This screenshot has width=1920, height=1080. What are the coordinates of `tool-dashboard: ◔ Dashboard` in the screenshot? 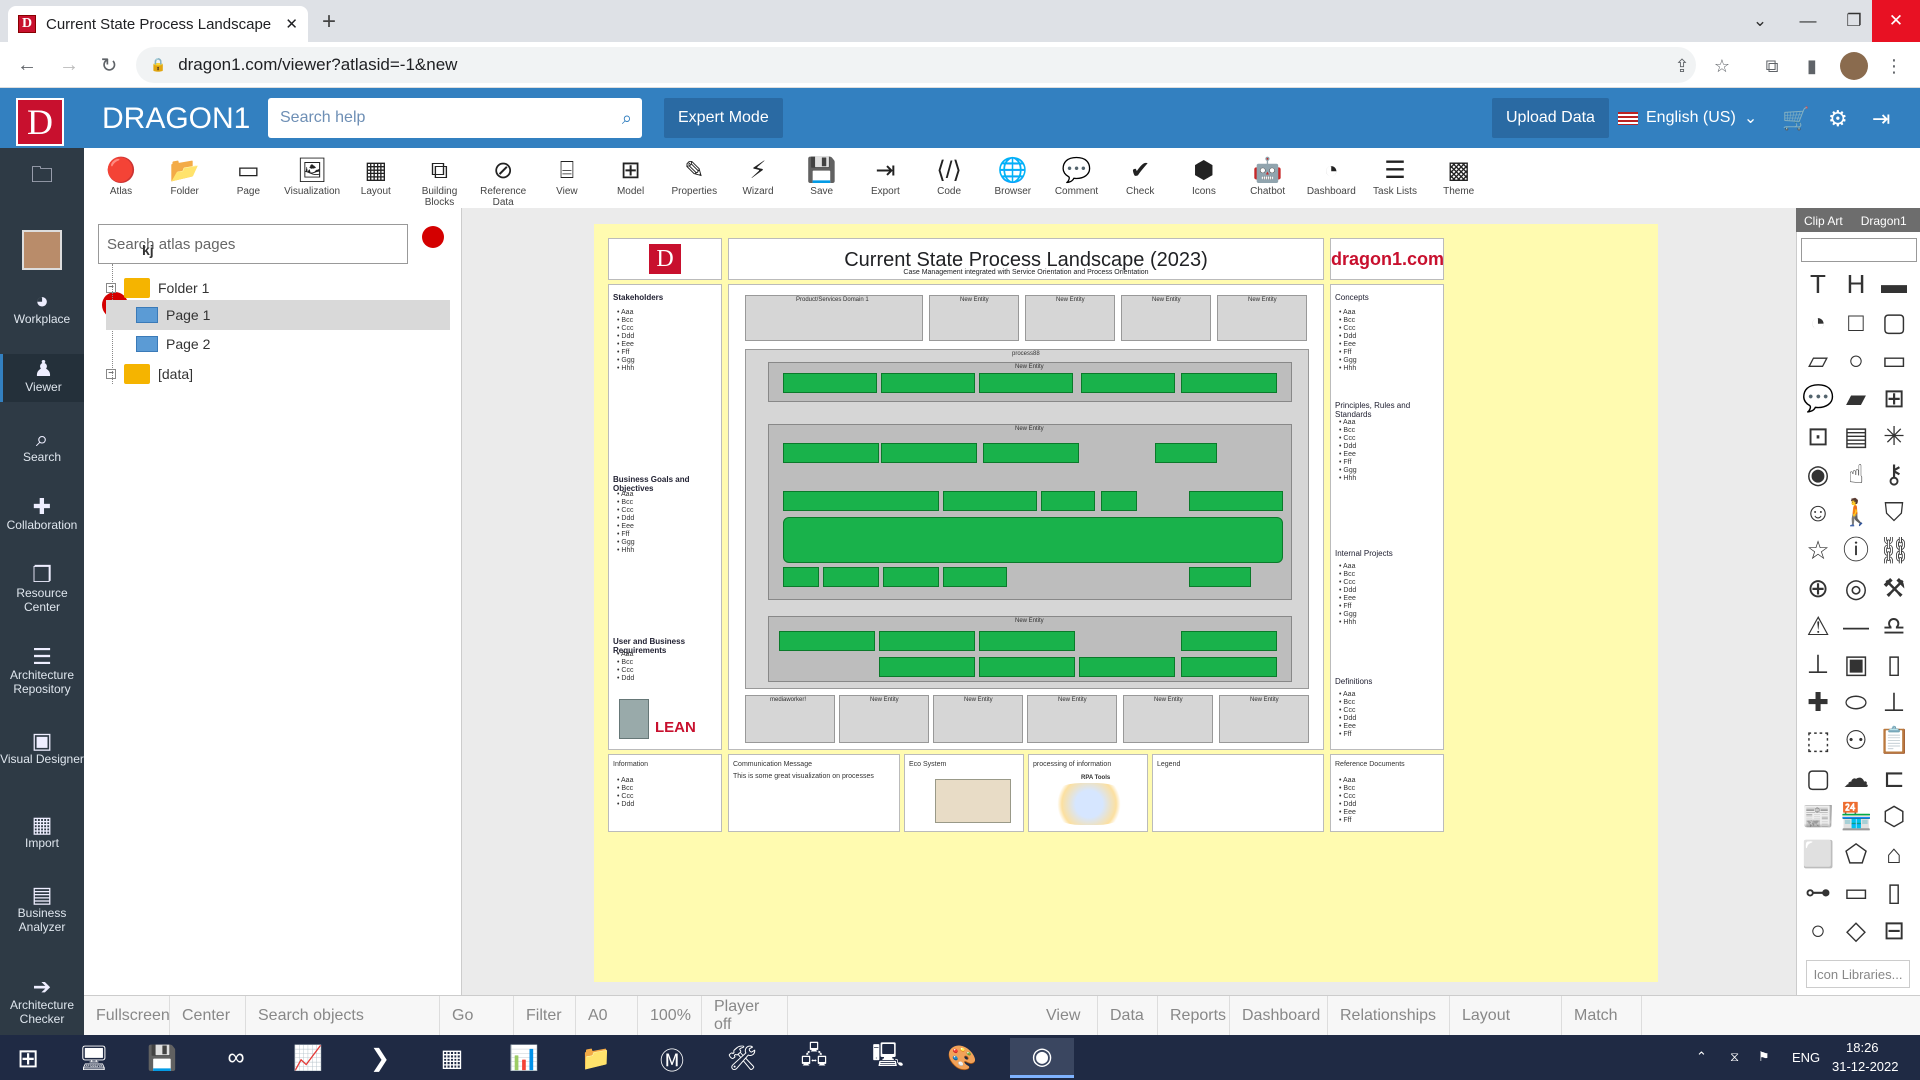 It's located at (1331, 176).